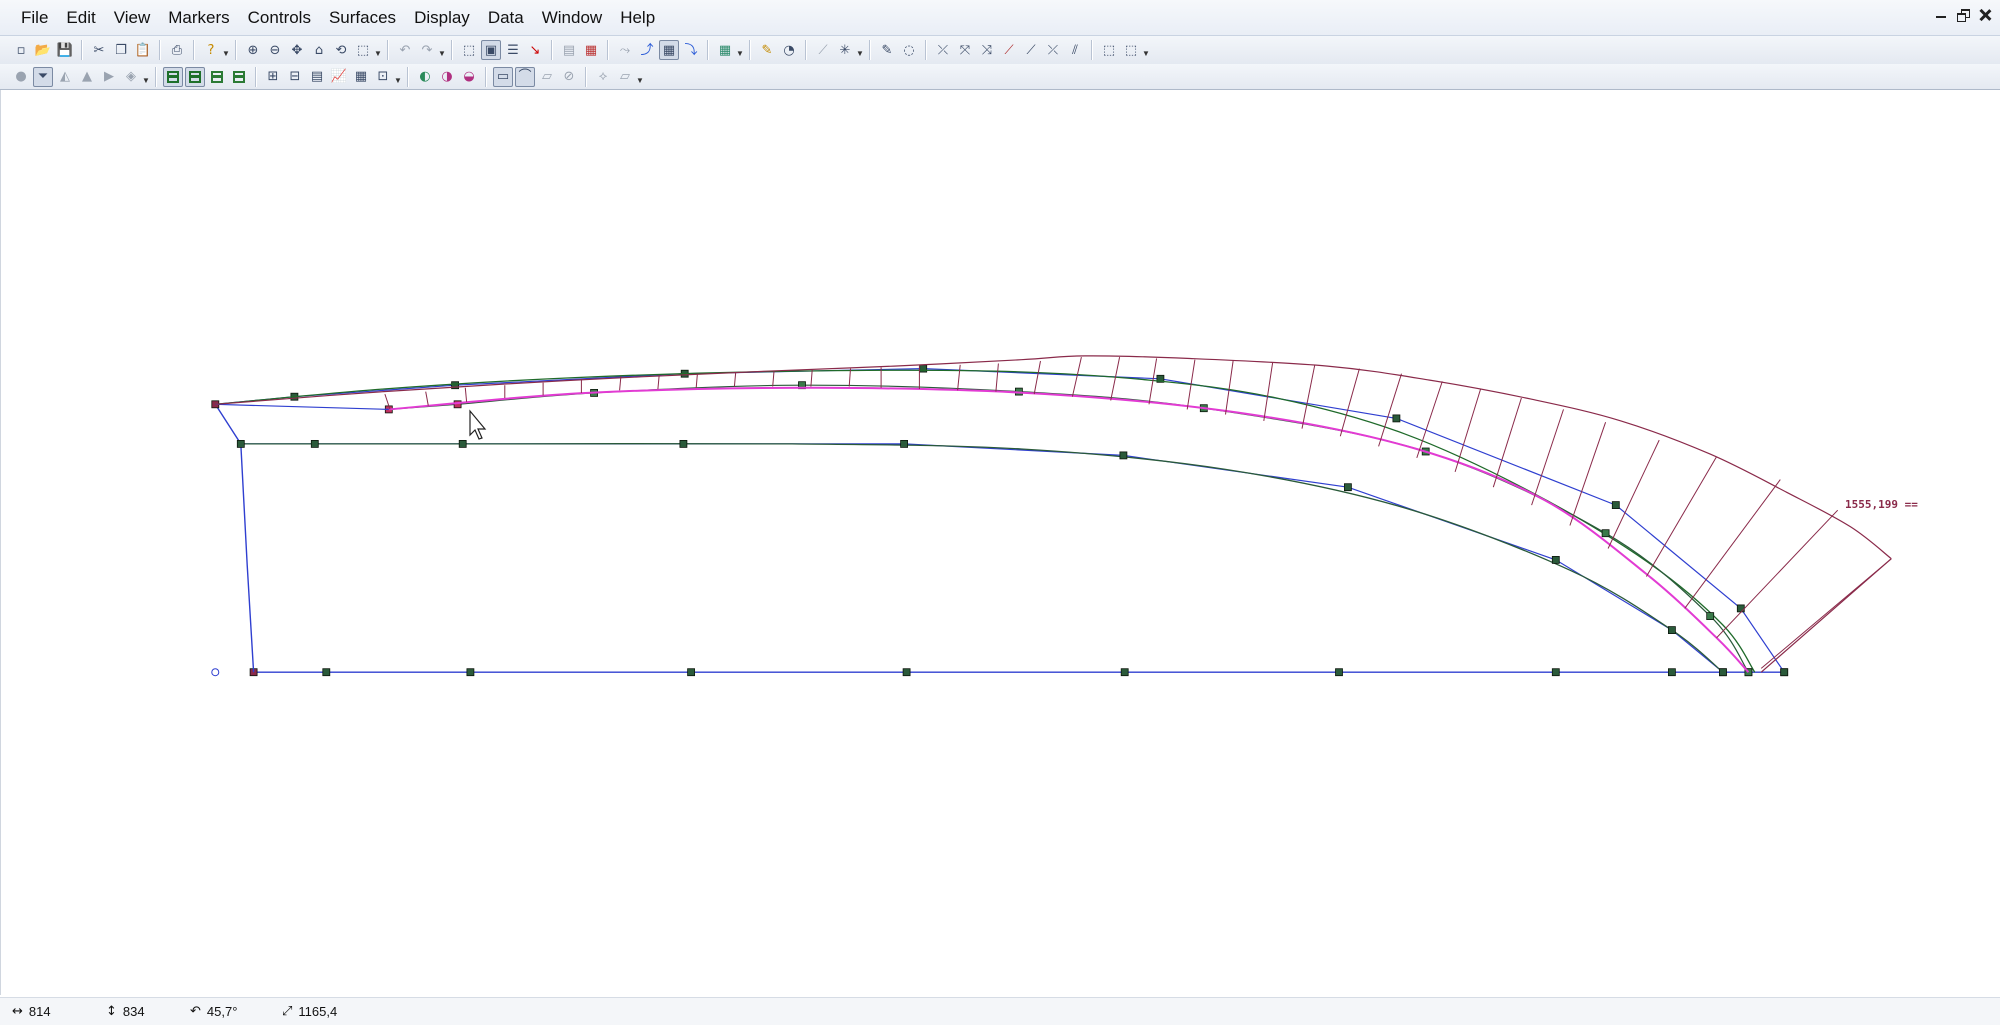  Describe the element at coordinates (43, 76) in the screenshot. I see `funnel-icon: ⏷` at that location.